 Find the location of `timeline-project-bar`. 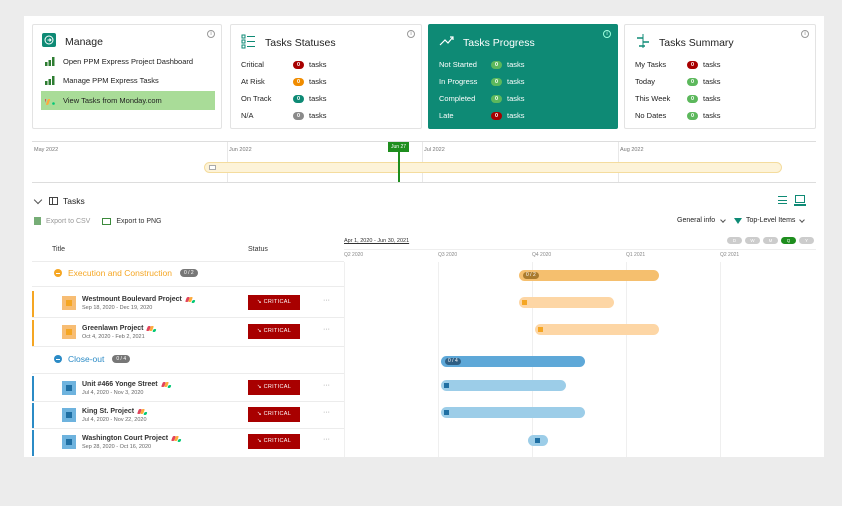

timeline-project-bar is located at coordinates (493, 167).